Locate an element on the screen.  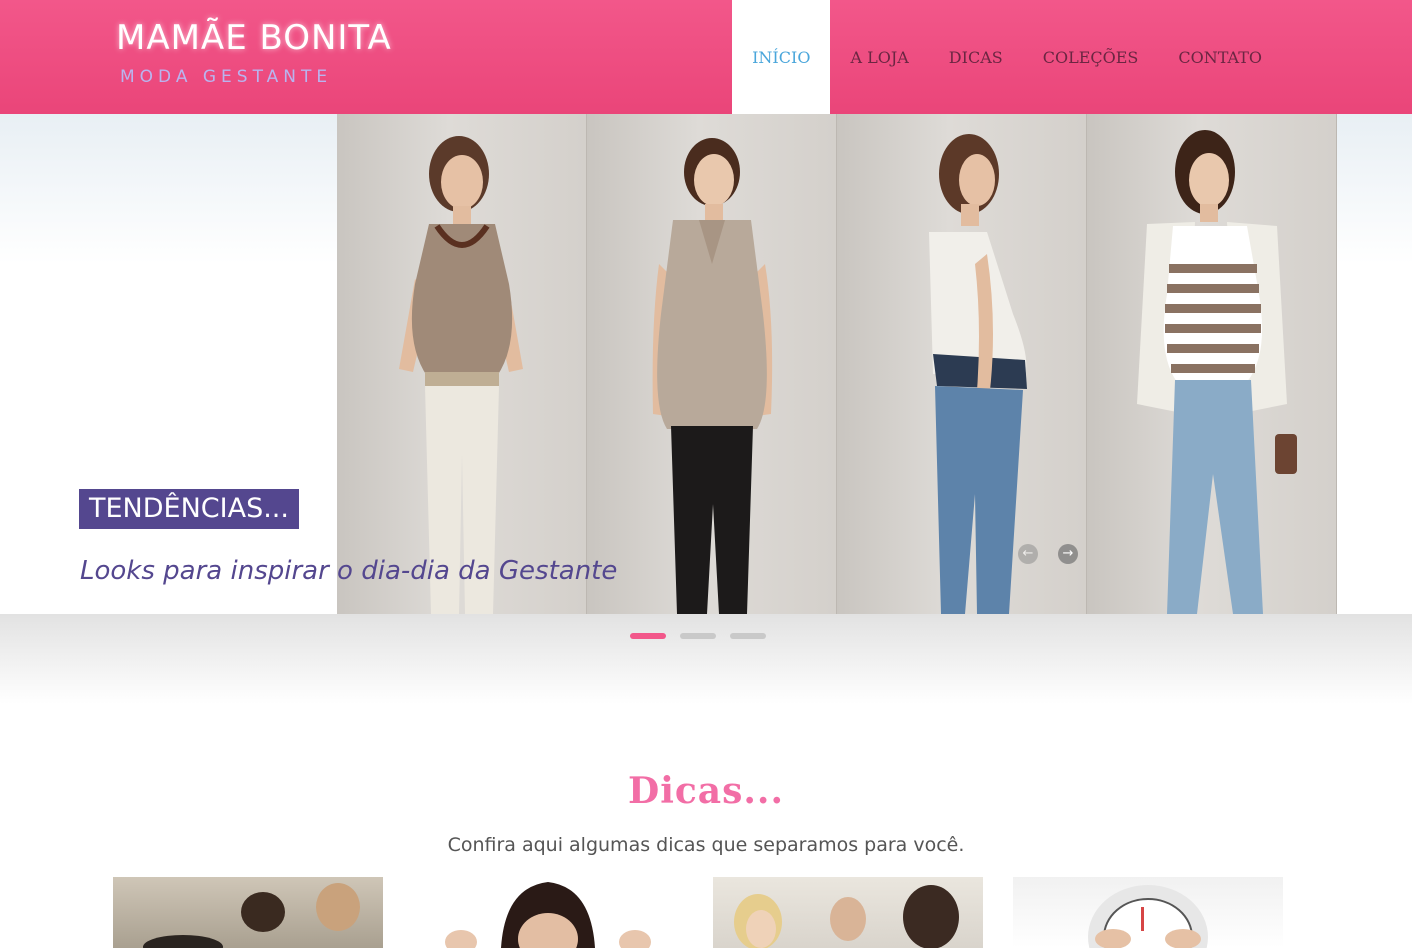
logo: MAMÃE BONITA MODA GESTANTE is located at coordinates (253, 56).